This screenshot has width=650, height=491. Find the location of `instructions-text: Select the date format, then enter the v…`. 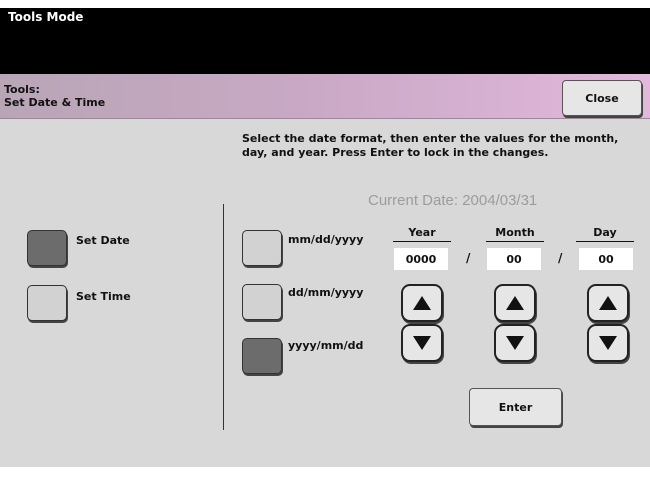

instructions-text: Select the date format, then enter the v… is located at coordinates (430, 145).